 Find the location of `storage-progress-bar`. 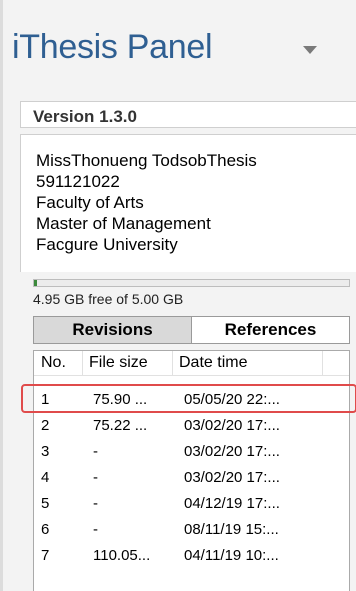

storage-progress-bar is located at coordinates (191, 283).